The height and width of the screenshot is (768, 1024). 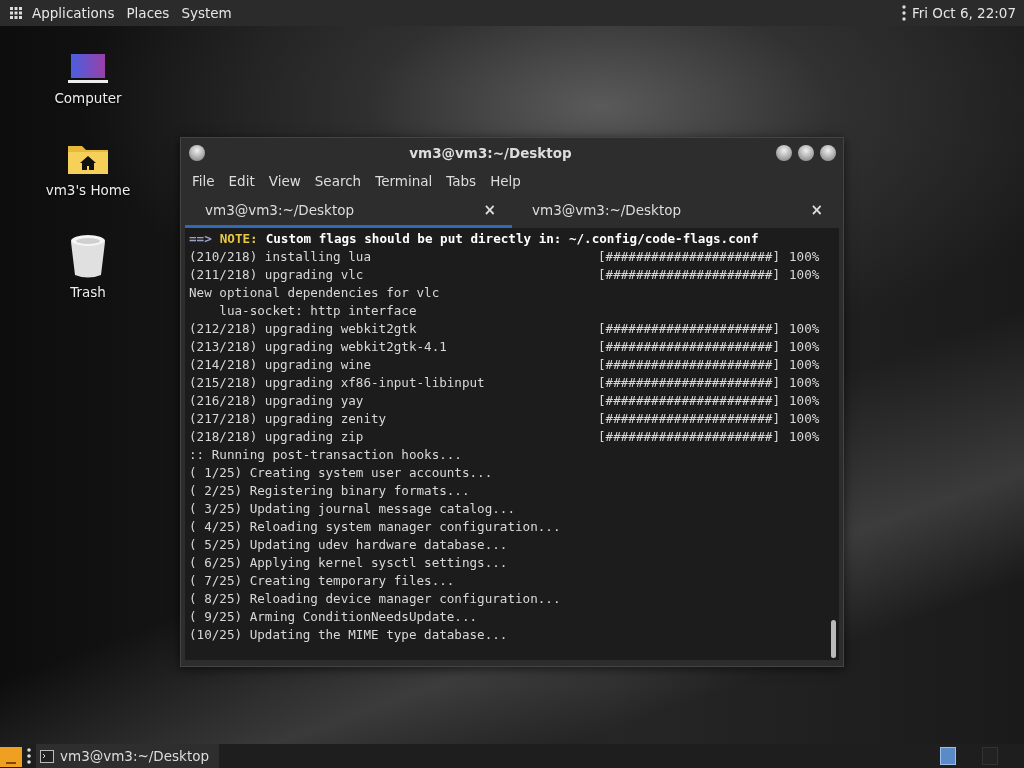 I want to click on show-desktop-icon, so click(x=11, y=756).